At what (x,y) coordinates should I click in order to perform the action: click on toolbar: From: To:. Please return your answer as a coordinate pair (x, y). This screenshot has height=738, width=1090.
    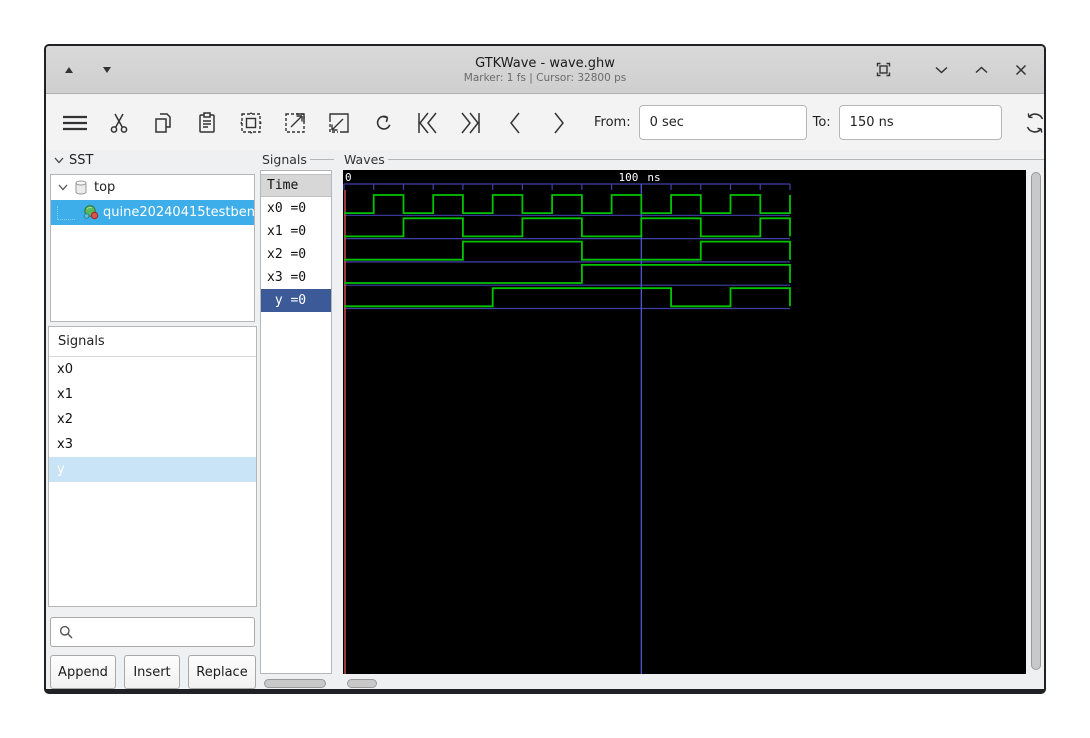
    Looking at the image, I should click on (545, 122).